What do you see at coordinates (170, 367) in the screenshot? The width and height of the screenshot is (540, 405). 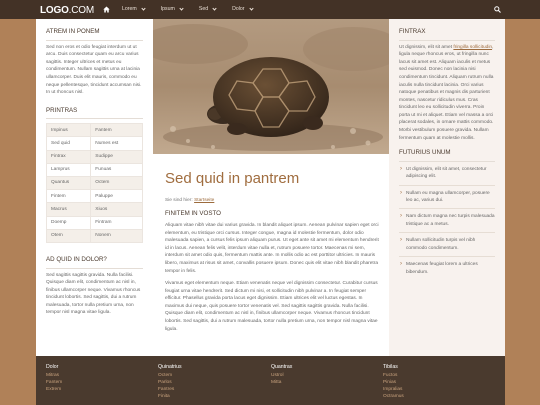 I see `footer-col-title: Quinatrius` at bounding box center [170, 367].